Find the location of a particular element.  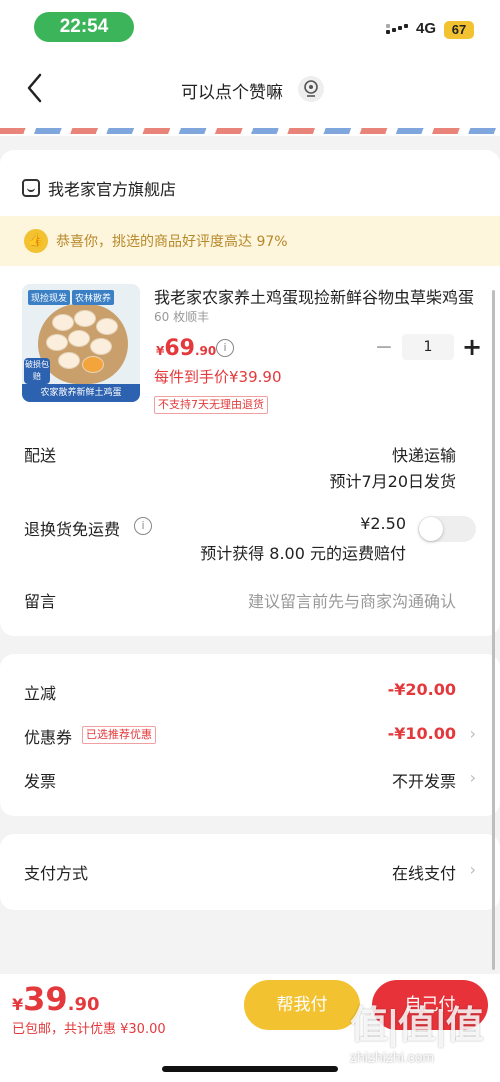

delivery-eta: 预计7月20日发货 is located at coordinates (392, 481).